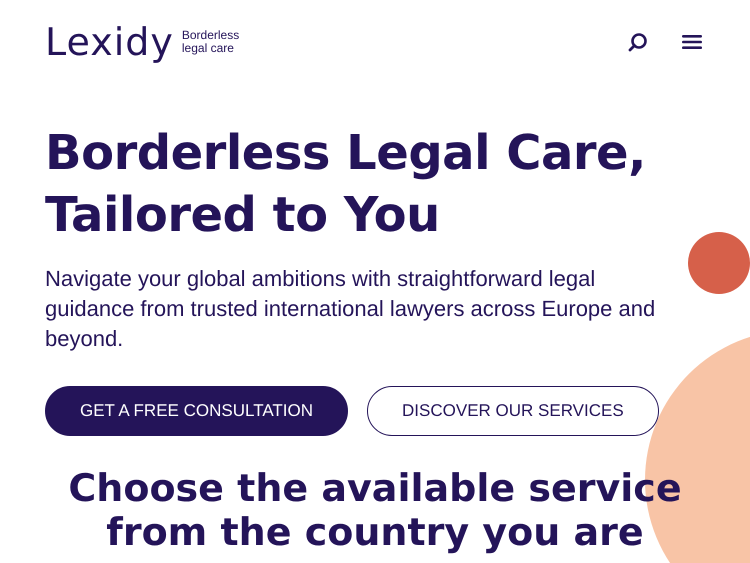 The height and width of the screenshot is (563, 750). I want to click on search-icon, so click(638, 42).